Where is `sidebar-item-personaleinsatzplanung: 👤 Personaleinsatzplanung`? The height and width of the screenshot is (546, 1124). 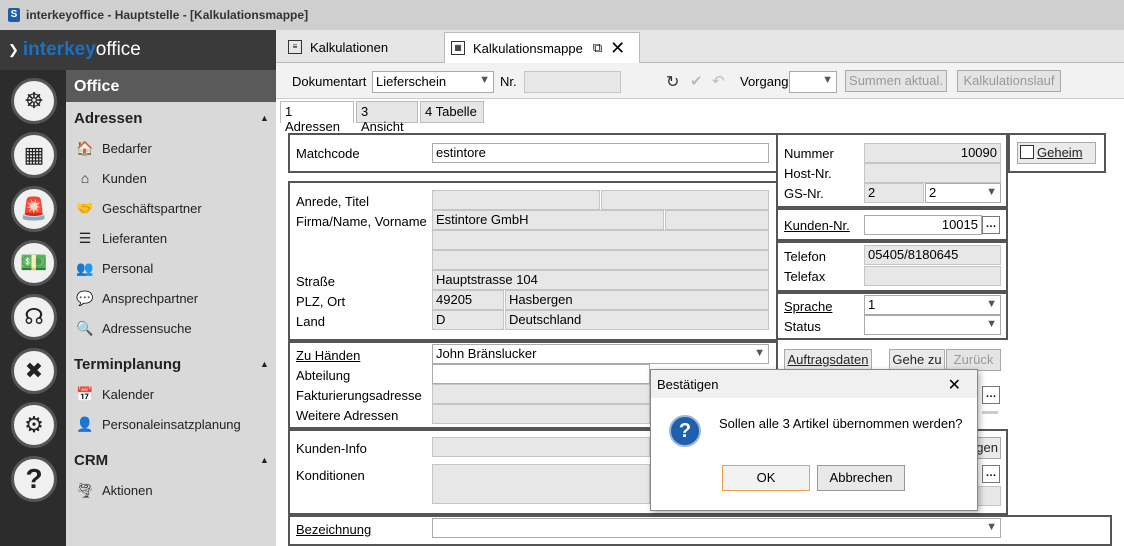
sidebar-item-personaleinsatzplanung: 👤 Personaleinsatzplanung is located at coordinates (157, 424).